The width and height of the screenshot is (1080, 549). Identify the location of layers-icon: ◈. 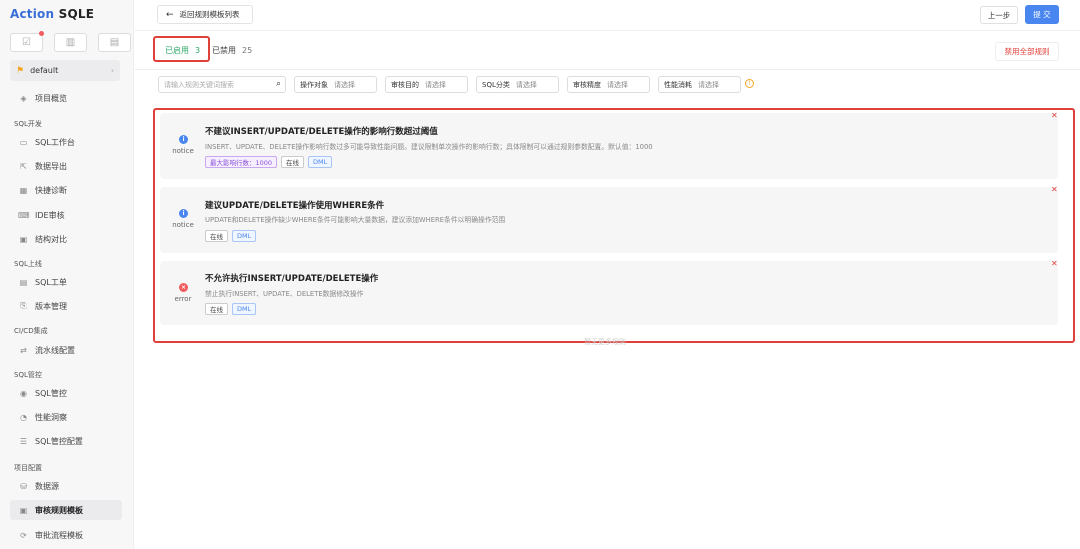
(23, 98).